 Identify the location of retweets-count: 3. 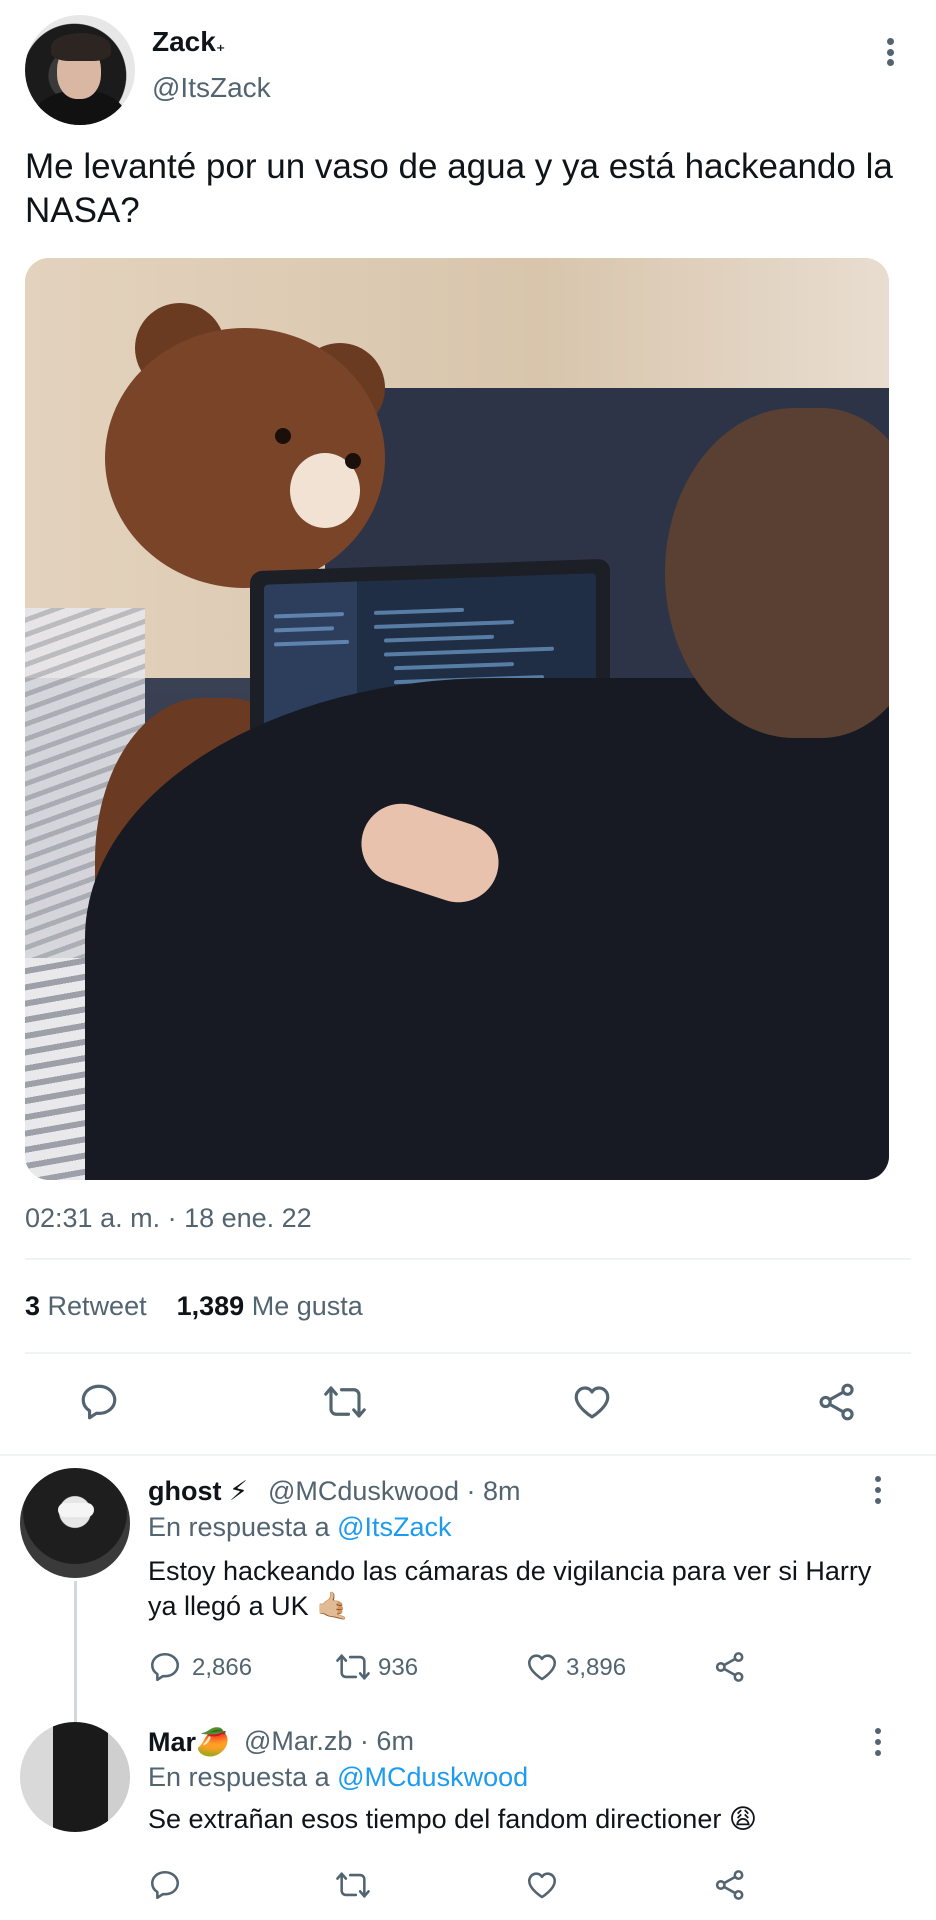
(33, 1306).